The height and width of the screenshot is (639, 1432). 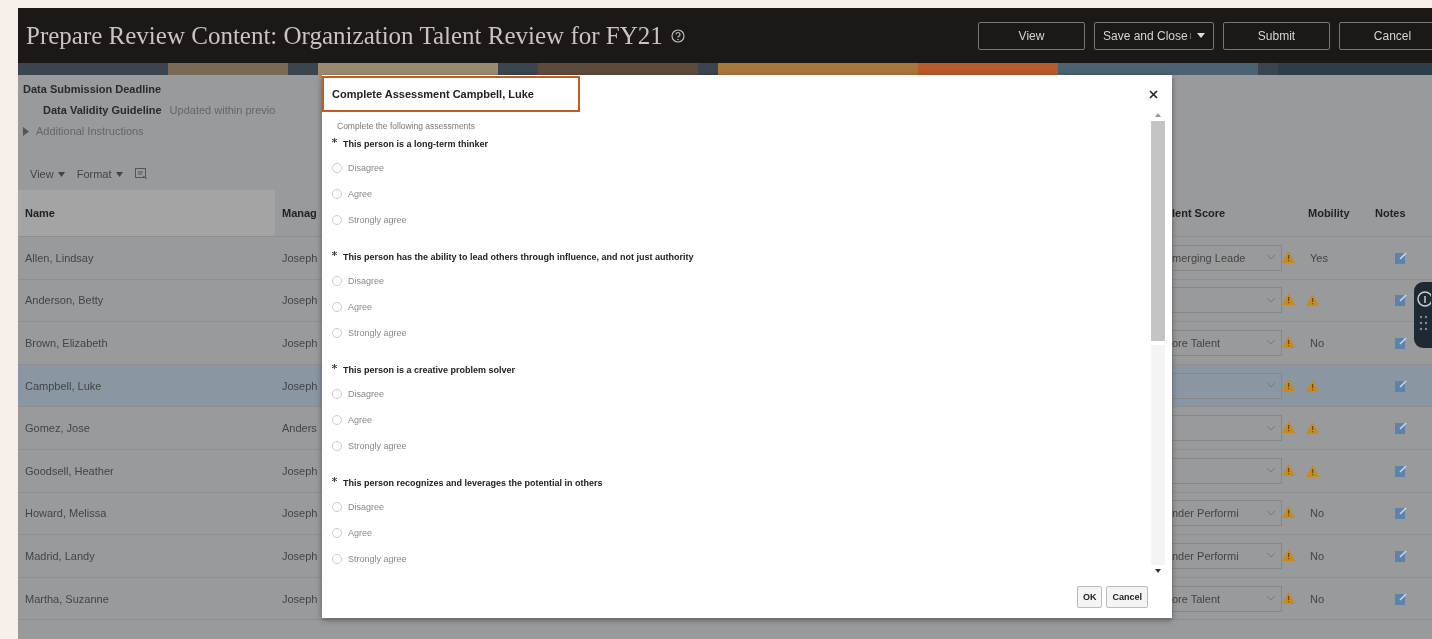 What do you see at coordinates (67, 598) in the screenshot?
I see `name-cell-text: Martha, Suzanne` at bounding box center [67, 598].